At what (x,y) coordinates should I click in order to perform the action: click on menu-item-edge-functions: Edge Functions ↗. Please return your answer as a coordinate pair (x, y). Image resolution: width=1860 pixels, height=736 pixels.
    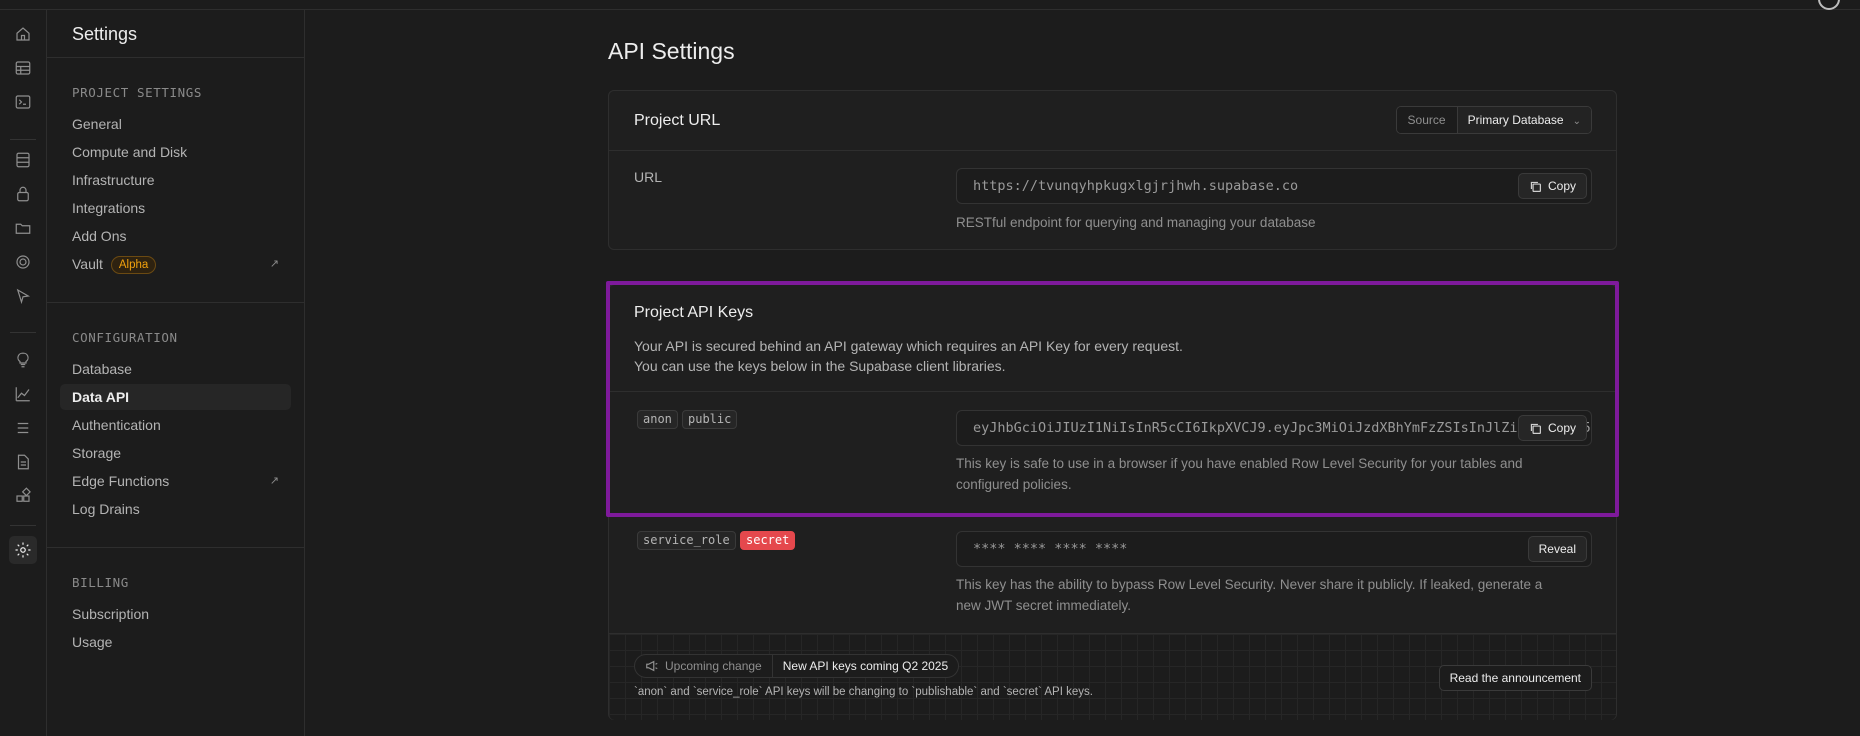
    Looking at the image, I should click on (175, 481).